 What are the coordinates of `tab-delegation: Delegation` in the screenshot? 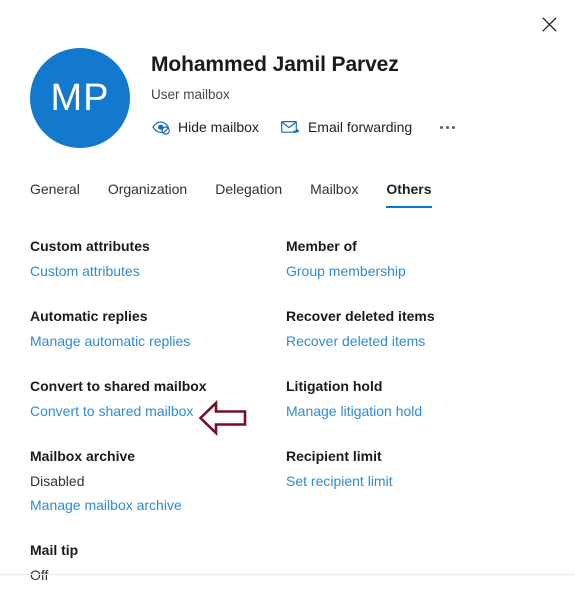 It's located at (248, 192).